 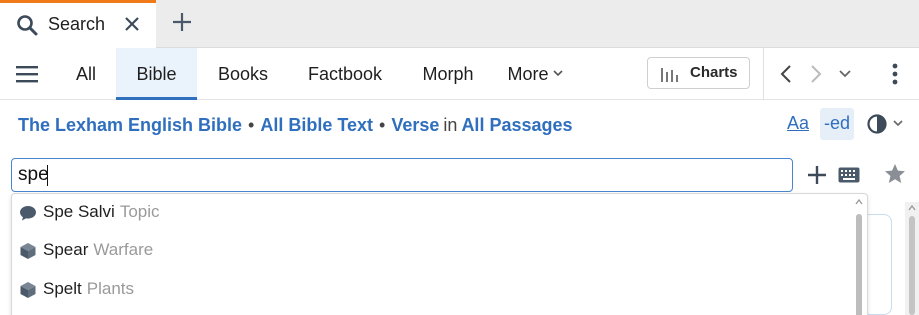 I want to click on contrast-icon, so click(x=887, y=124).